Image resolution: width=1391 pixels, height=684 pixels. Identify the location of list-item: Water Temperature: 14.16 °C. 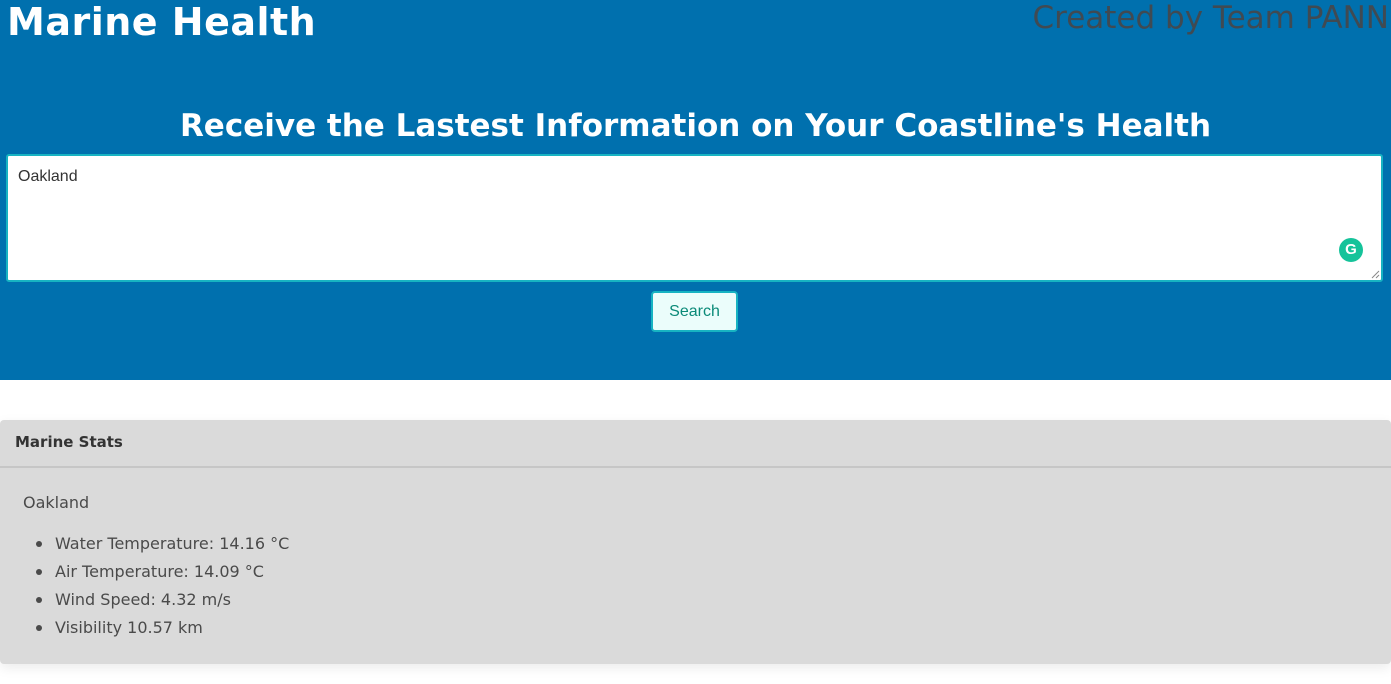
(163, 544).